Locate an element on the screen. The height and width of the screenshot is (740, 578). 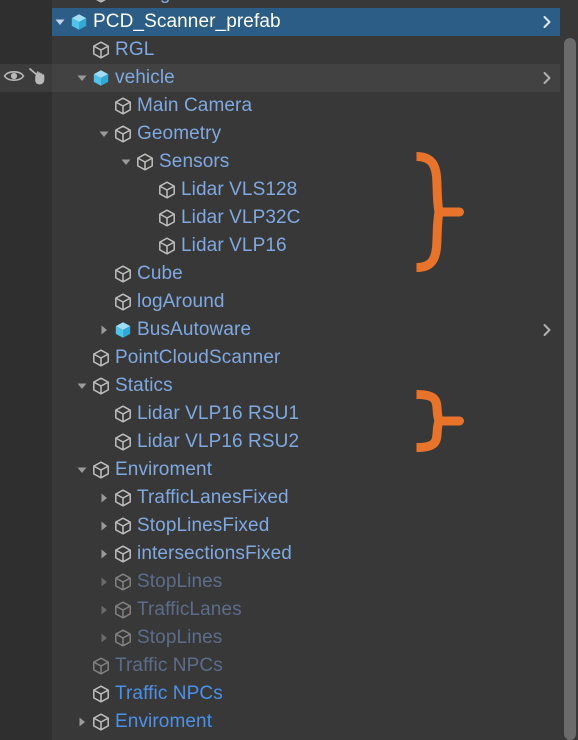
hierarchy-row: intersectionsFixed is located at coordinates (289, 554).